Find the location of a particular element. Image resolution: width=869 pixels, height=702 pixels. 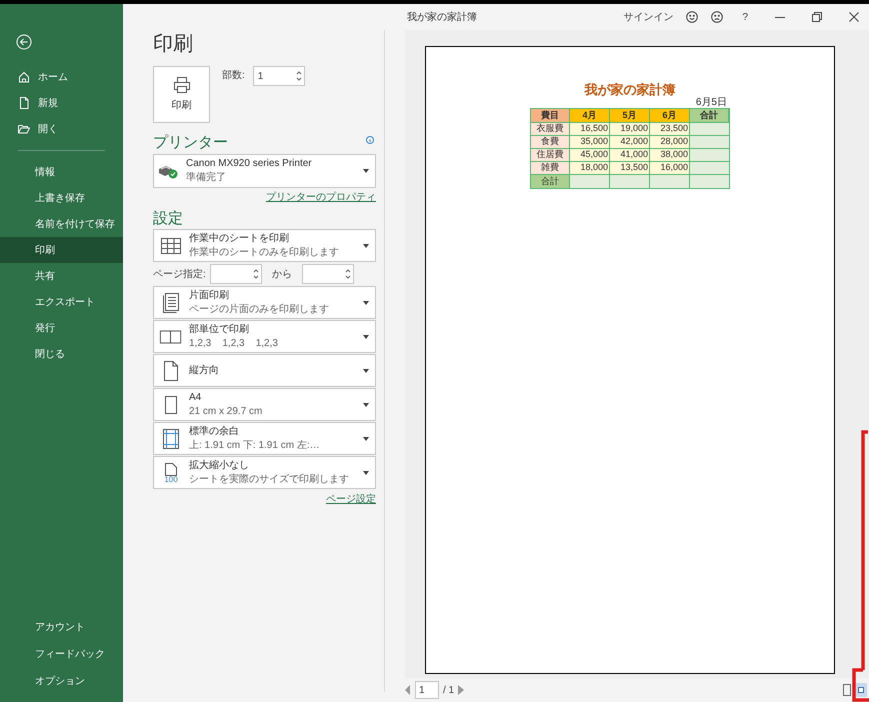

table-cell is located at coordinates (709, 181).